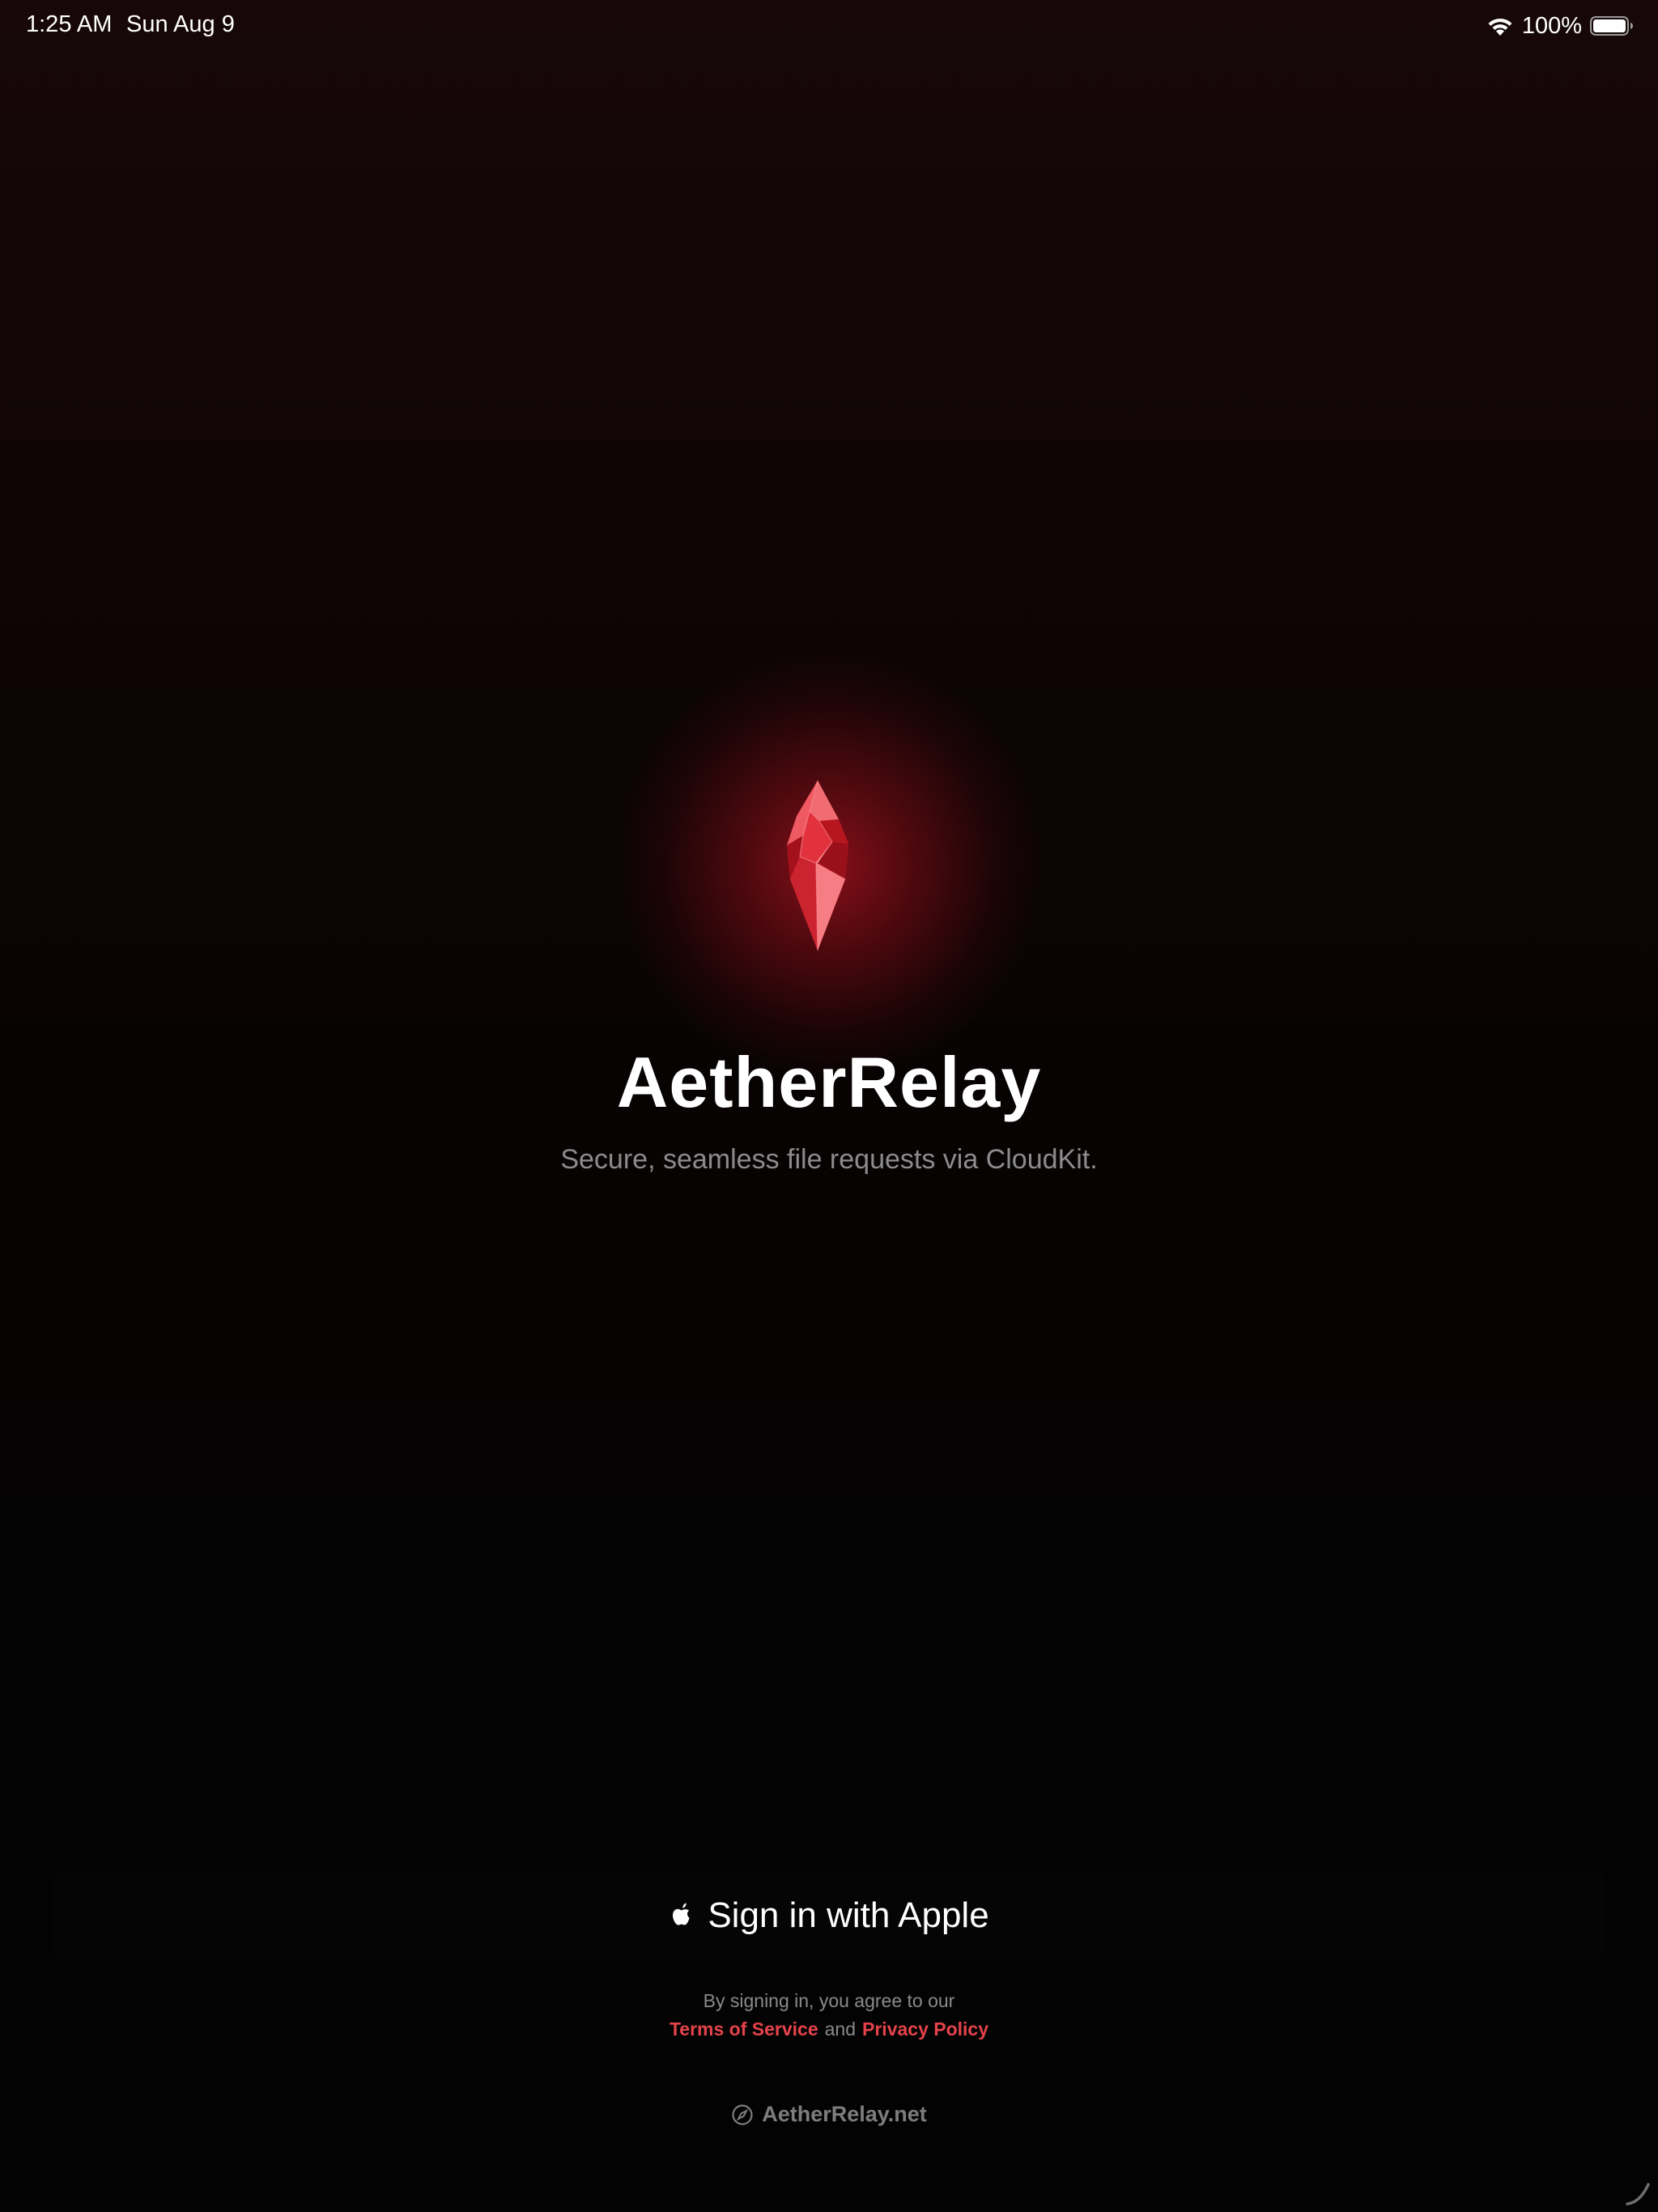 This screenshot has width=1658, height=2212. Describe the element at coordinates (69, 24) in the screenshot. I see `status-time: 1:25 AM` at that location.